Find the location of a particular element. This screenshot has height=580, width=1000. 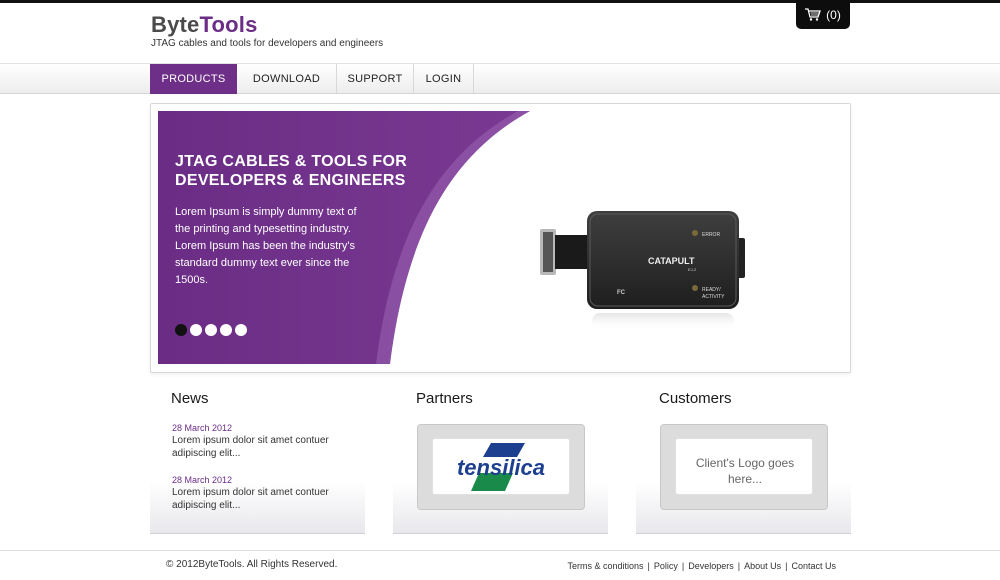

footer-link-about: About Us is located at coordinates (762, 566).